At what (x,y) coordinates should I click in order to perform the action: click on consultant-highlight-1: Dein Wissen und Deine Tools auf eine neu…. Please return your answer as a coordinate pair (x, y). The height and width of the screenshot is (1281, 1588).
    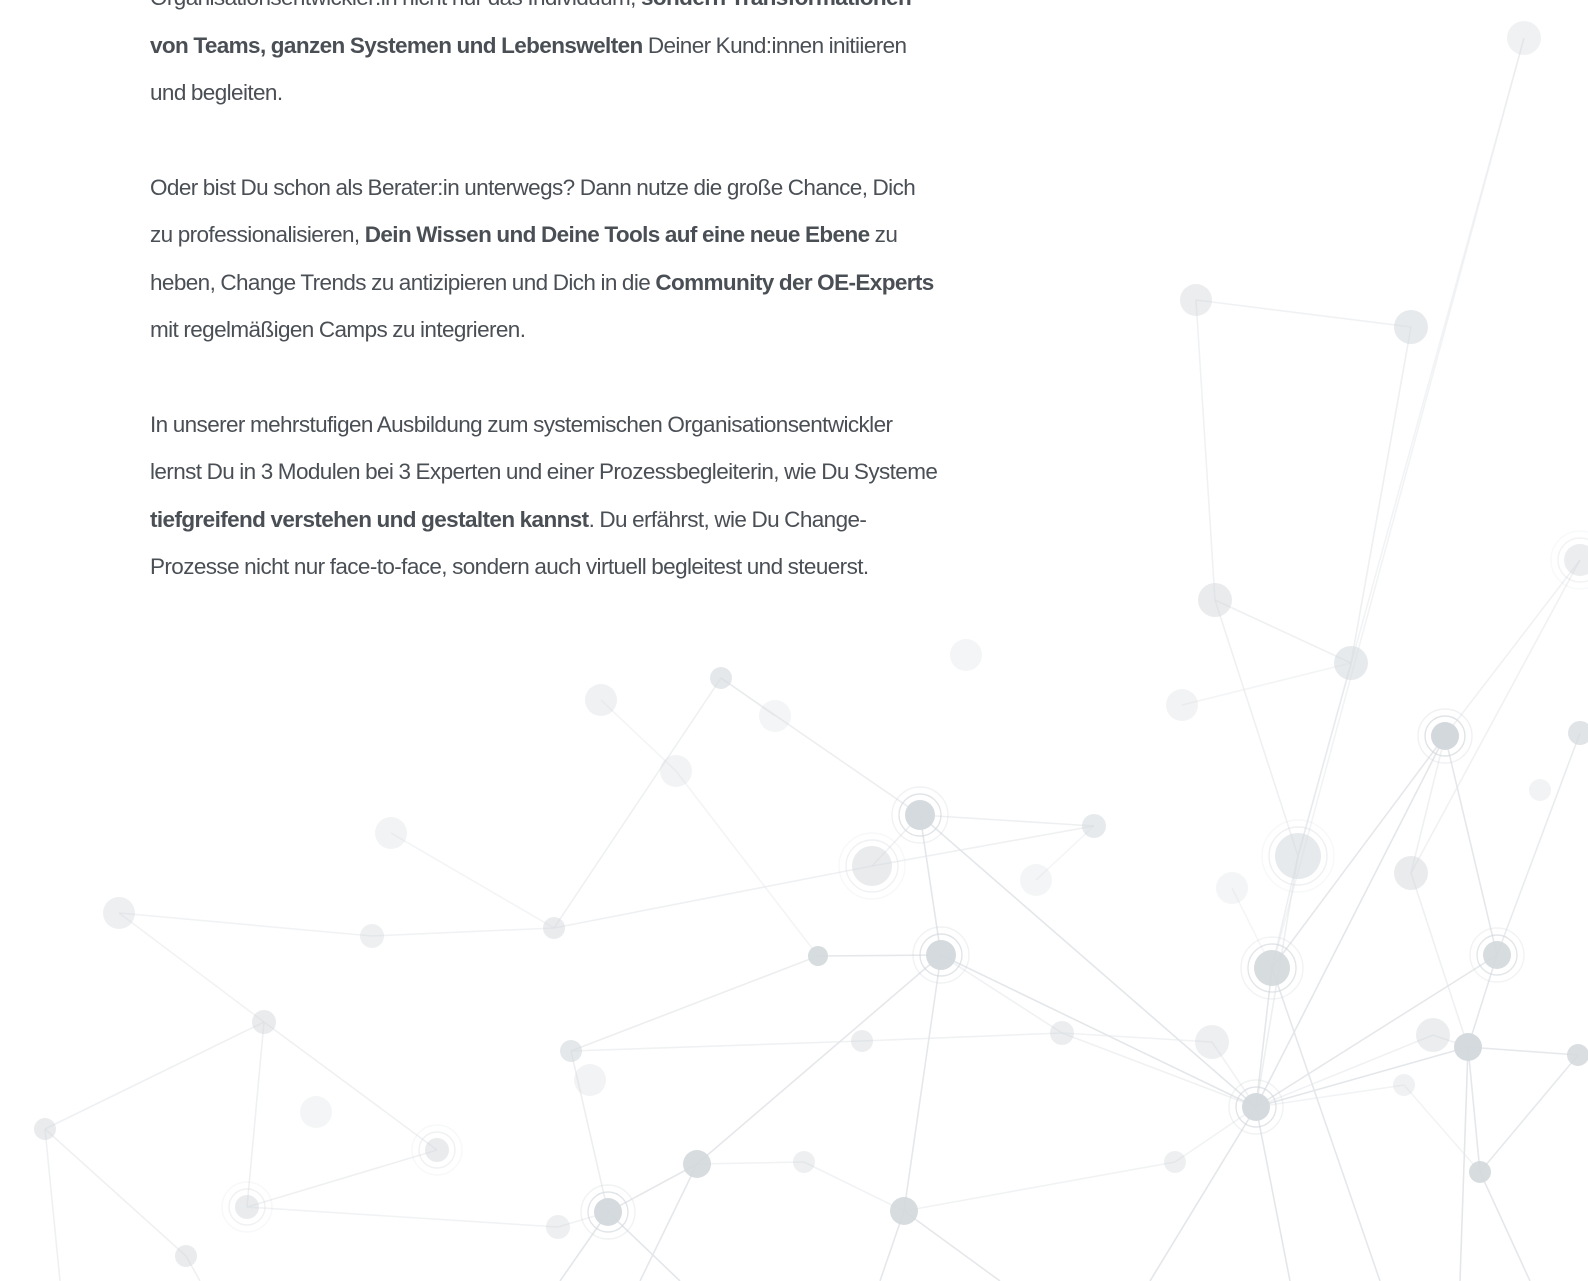
    Looking at the image, I should click on (617, 234).